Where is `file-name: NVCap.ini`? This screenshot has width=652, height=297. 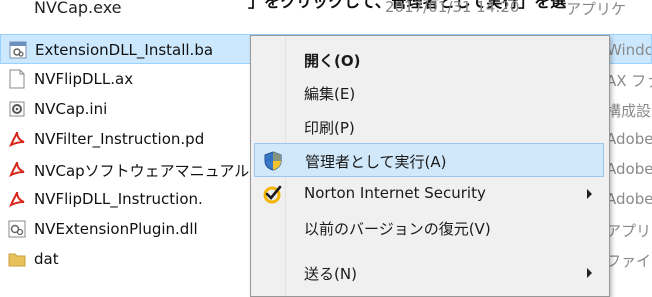 file-name: NVCap.ini is located at coordinates (71, 109).